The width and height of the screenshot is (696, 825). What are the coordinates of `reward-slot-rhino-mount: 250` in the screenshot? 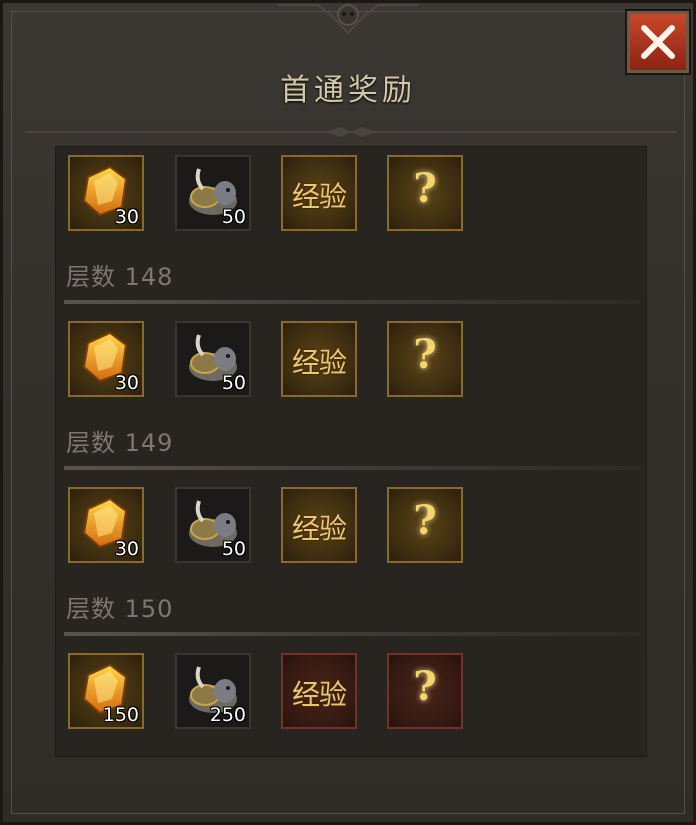 It's located at (213, 691).